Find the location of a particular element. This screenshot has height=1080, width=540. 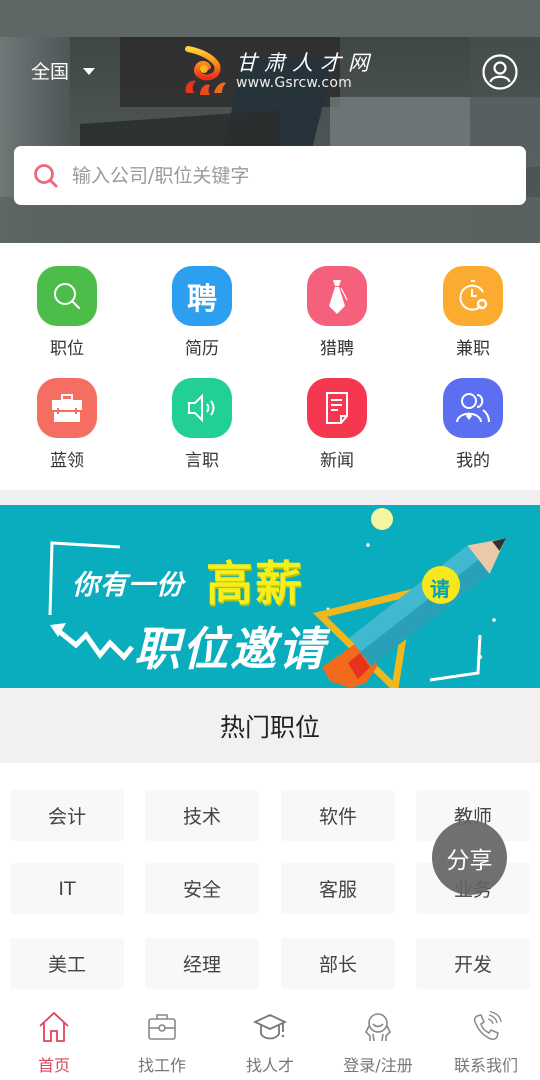

hot-jobs-title: 热门职位 is located at coordinates (269, 727).